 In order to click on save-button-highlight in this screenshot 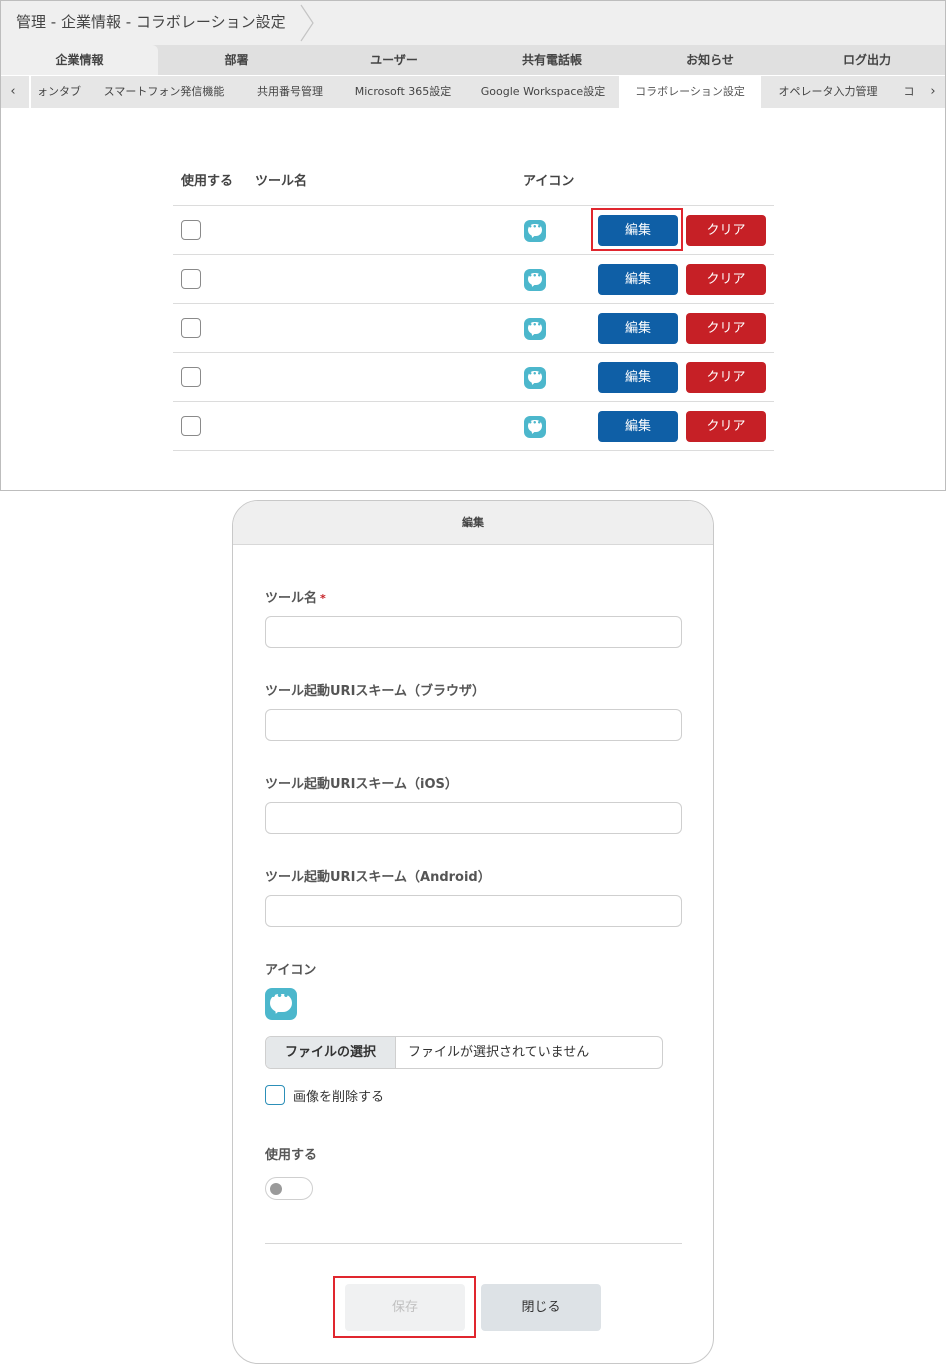, I will do `click(404, 1307)`.